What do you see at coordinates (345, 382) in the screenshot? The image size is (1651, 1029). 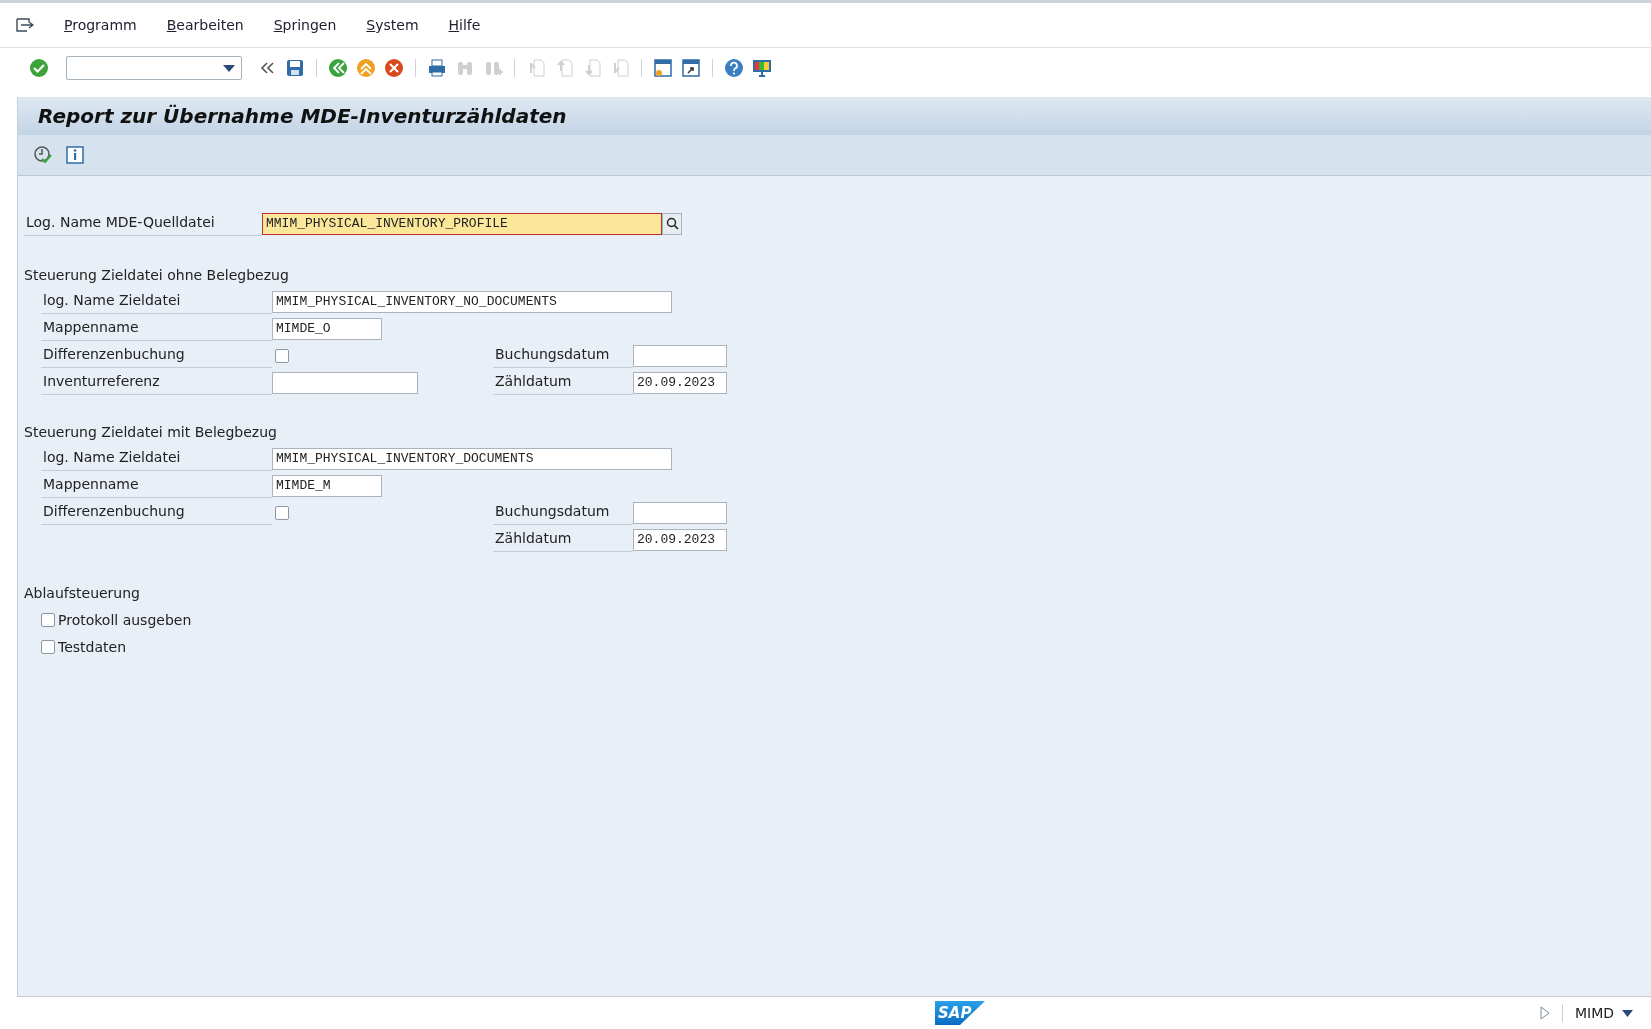 I see `input-field` at bounding box center [345, 382].